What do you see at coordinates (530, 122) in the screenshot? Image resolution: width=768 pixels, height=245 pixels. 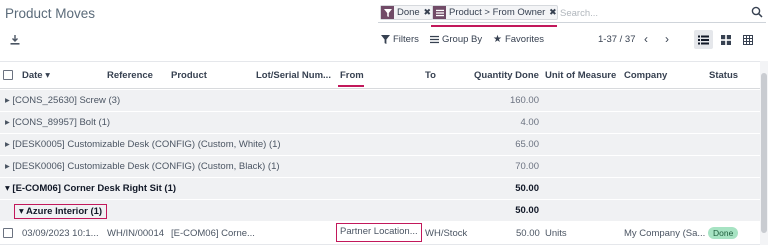 I see `group-quantity: 4.00` at bounding box center [530, 122].